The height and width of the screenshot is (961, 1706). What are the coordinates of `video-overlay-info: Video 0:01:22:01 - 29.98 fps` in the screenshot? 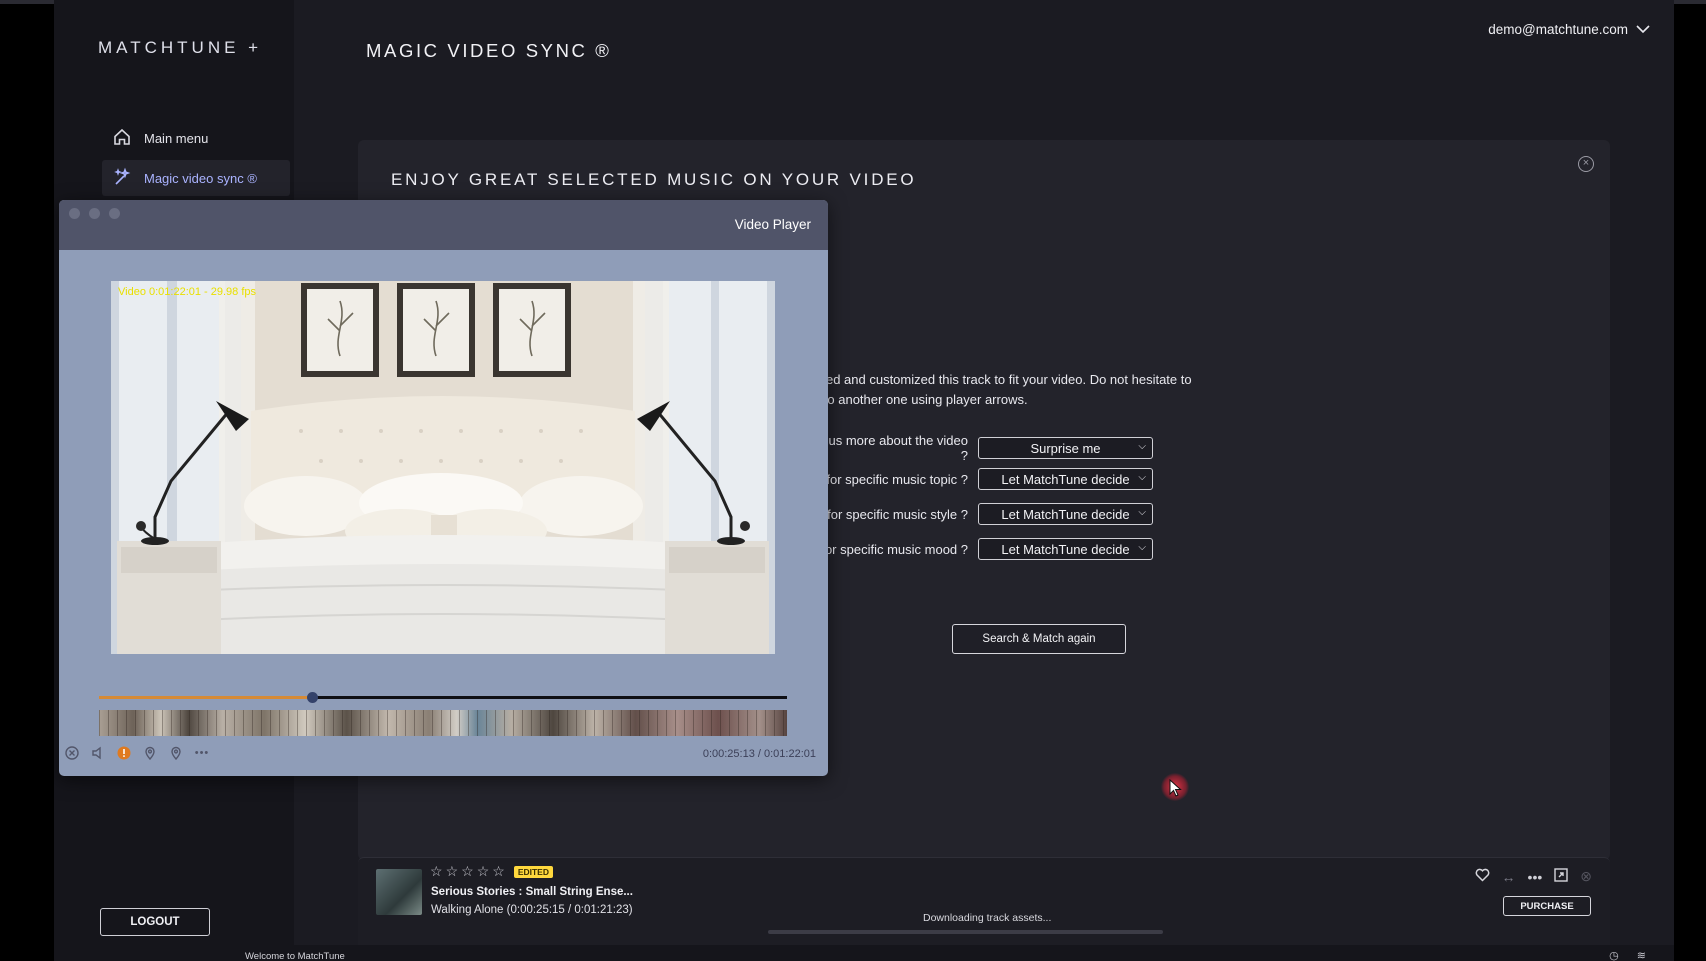 It's located at (187, 292).